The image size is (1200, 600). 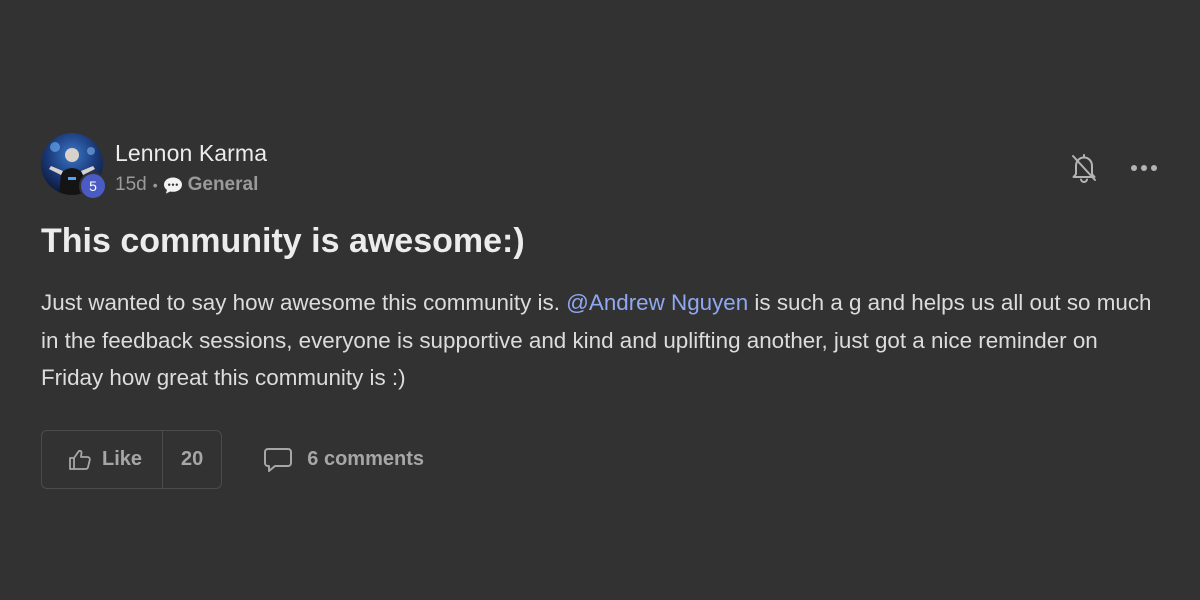 I want to click on user-mention-link: @Andrew Nguyen, so click(x=657, y=302).